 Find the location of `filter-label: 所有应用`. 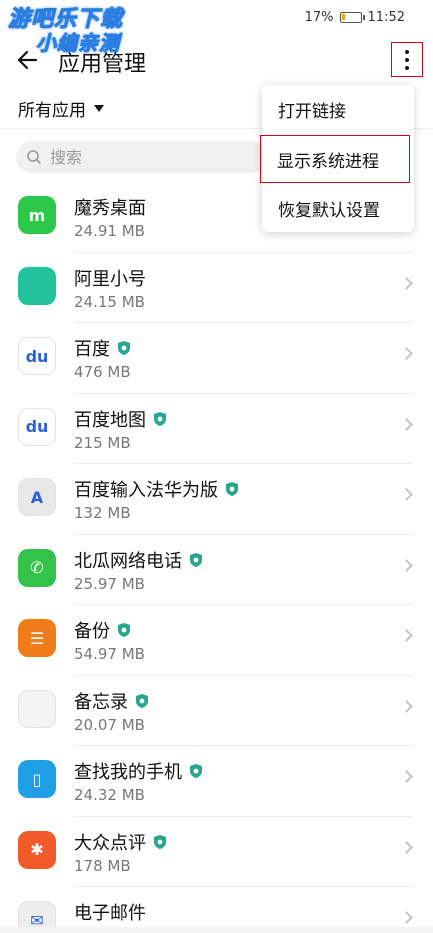

filter-label: 所有应用 is located at coordinates (52, 111).